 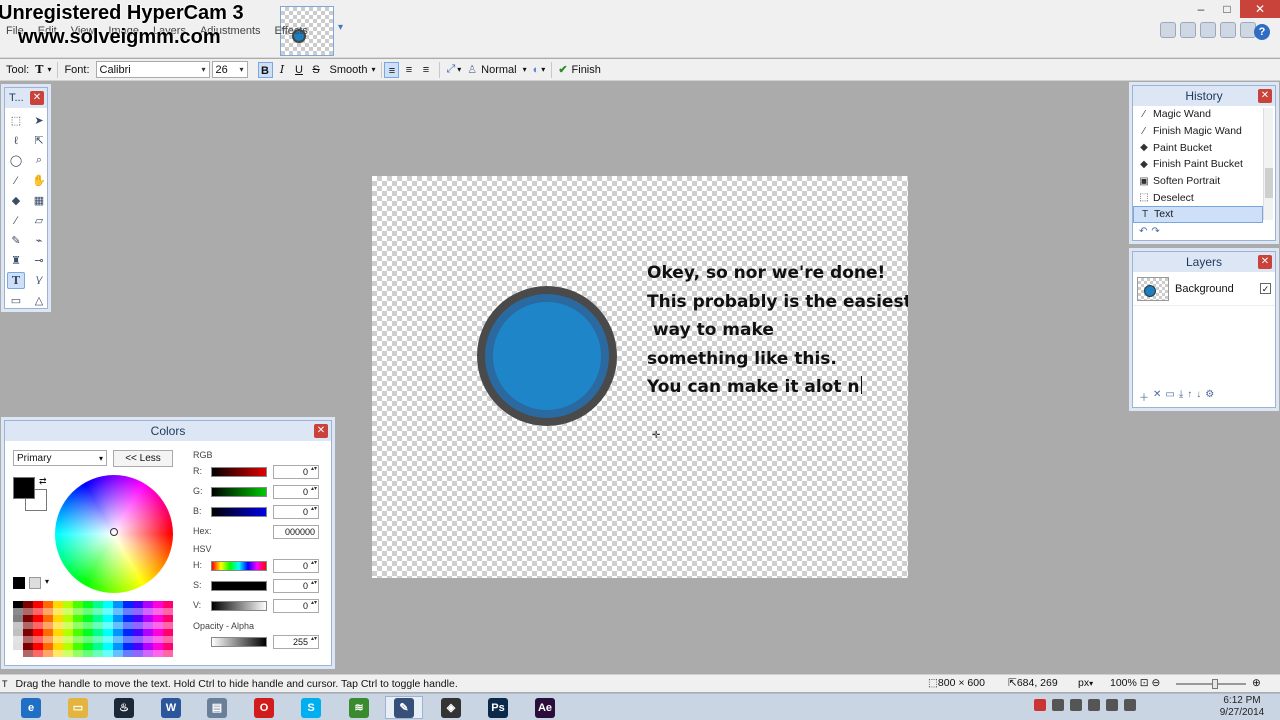 I want to click on history-toggle-icon, so click(x=1188, y=30).